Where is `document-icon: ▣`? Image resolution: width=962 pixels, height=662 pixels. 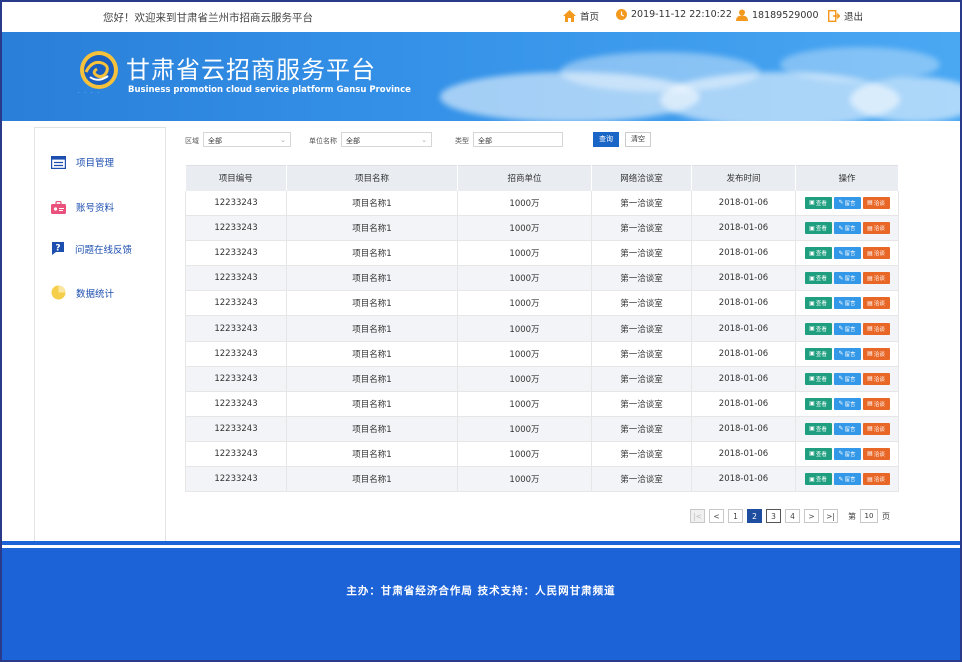
document-icon: ▣ is located at coordinates (812, 228).